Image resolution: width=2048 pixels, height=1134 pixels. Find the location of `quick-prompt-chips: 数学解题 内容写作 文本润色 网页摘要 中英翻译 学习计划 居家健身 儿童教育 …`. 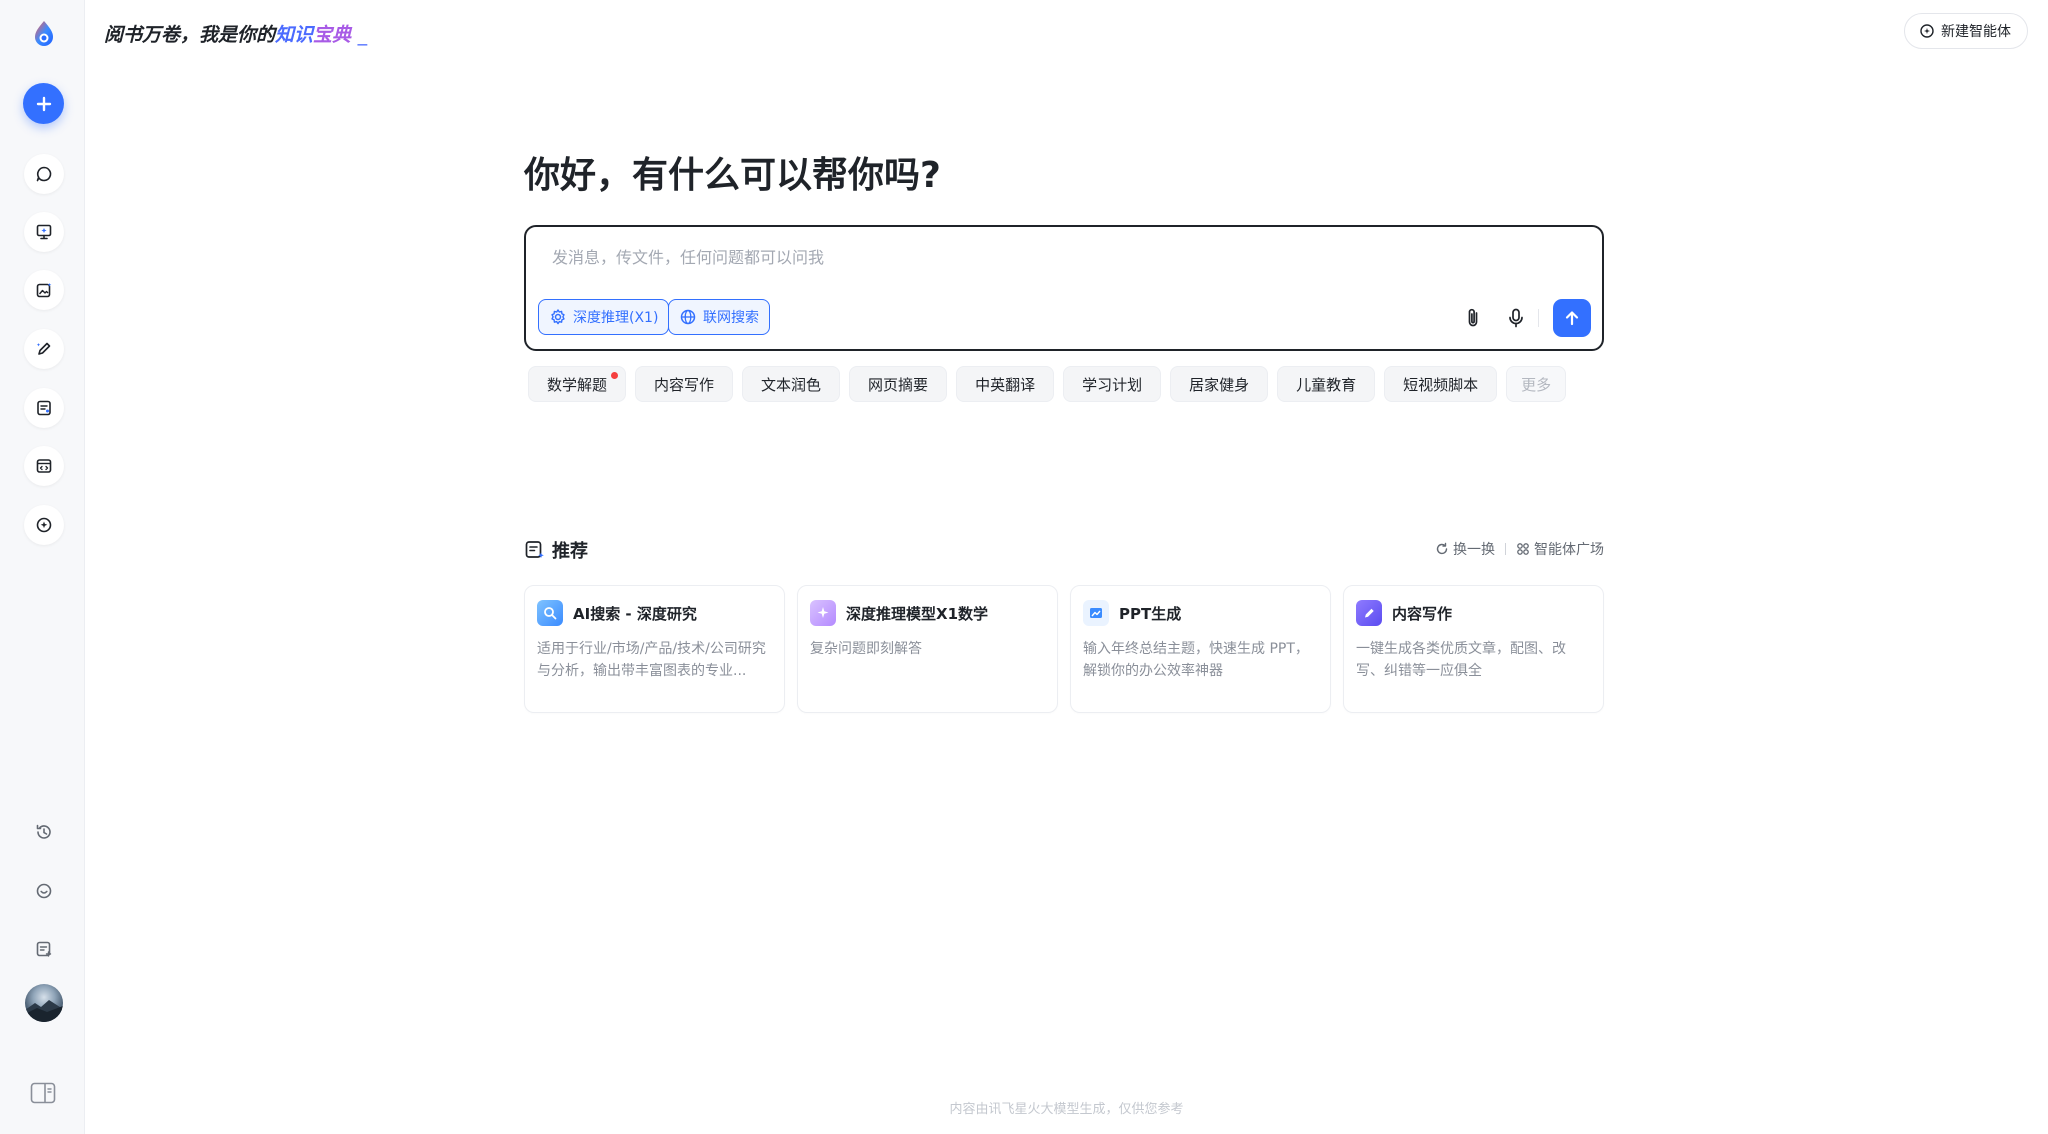

quick-prompt-chips: 数学解题 内容写作 文本润色 网页摘要 中英翻译 学习计划 居家健身 儿童教育 … is located at coordinates (1047, 384).